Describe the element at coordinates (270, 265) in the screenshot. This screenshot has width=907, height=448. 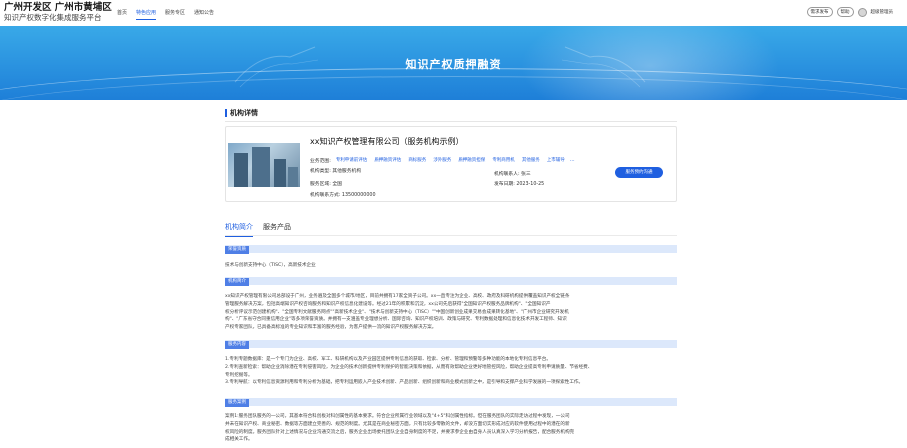
I see `text-line: 技术与创新支持中心（TISC），高新技术企业` at that location.